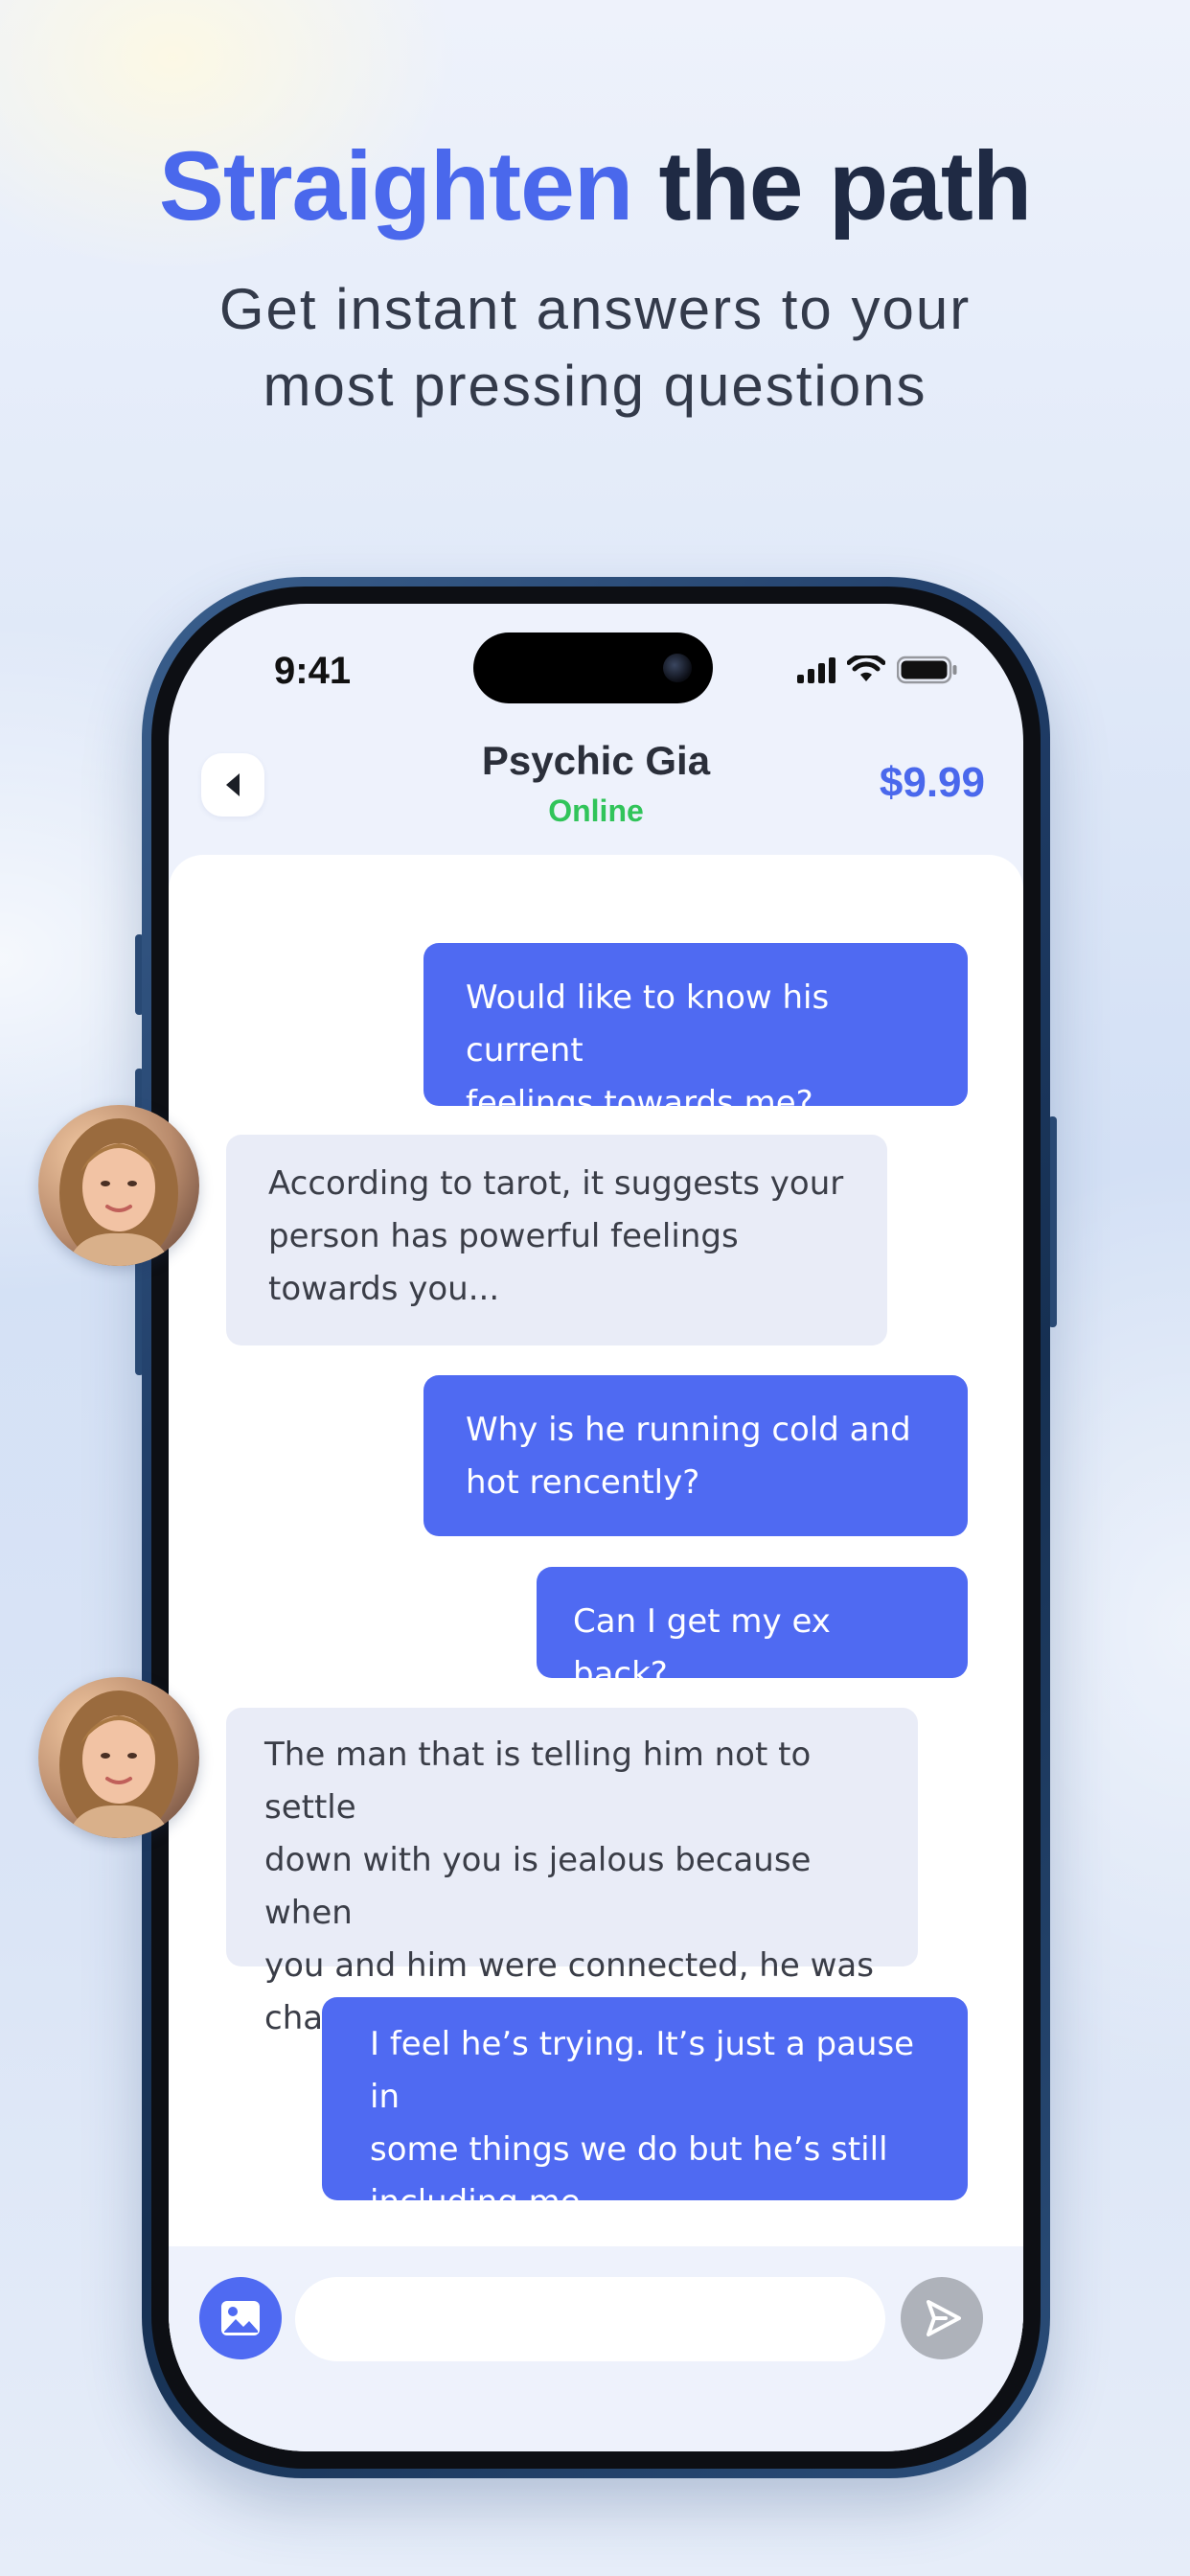 The height and width of the screenshot is (2576, 1190). Describe the element at coordinates (642, 2070) in the screenshot. I see `message-line: I feel he’s trying. It’s just a pause in` at that location.